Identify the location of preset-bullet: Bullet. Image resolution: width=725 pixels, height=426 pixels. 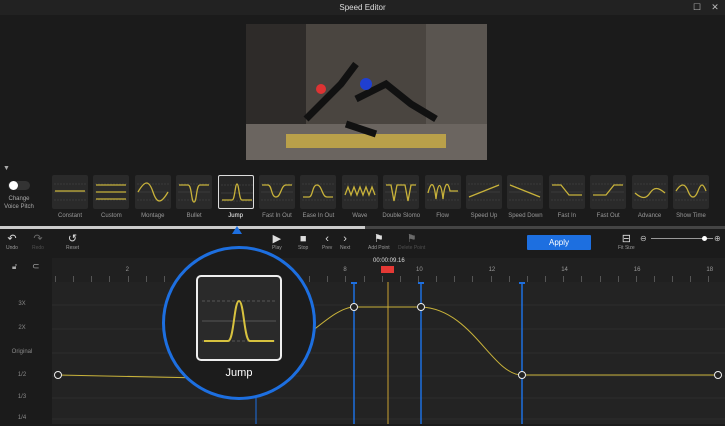
(194, 197).